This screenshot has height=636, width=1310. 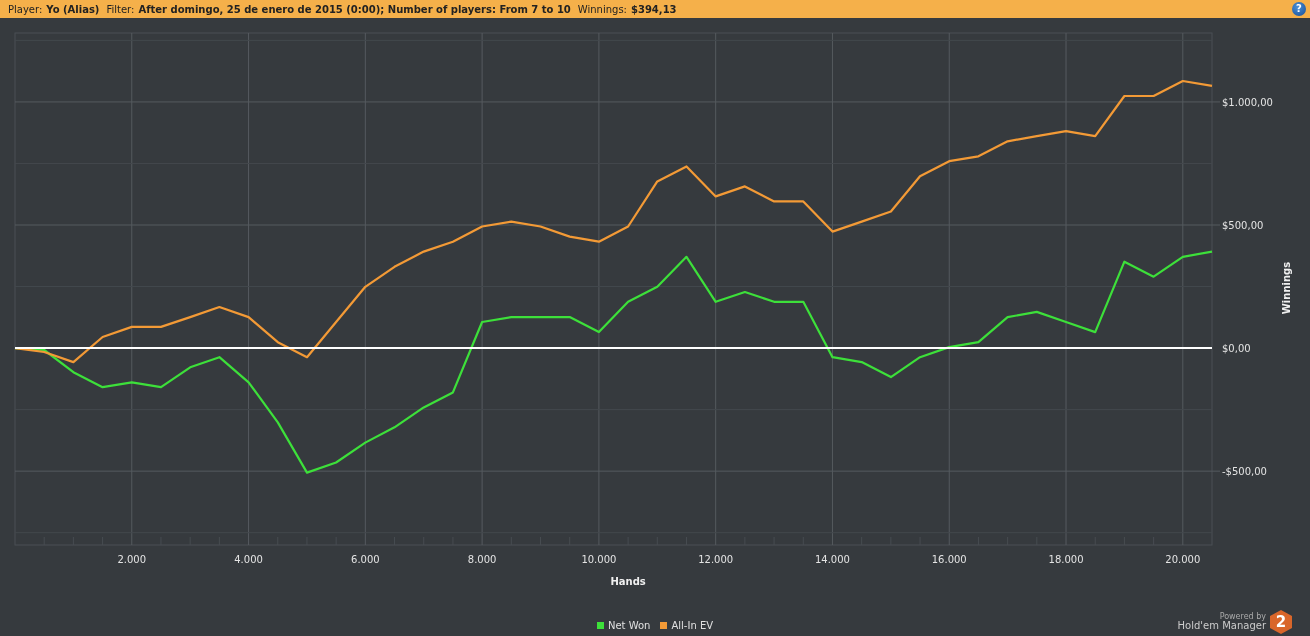 What do you see at coordinates (1281, 622) in the screenshot?
I see `hexagon-logo: 2` at bounding box center [1281, 622].